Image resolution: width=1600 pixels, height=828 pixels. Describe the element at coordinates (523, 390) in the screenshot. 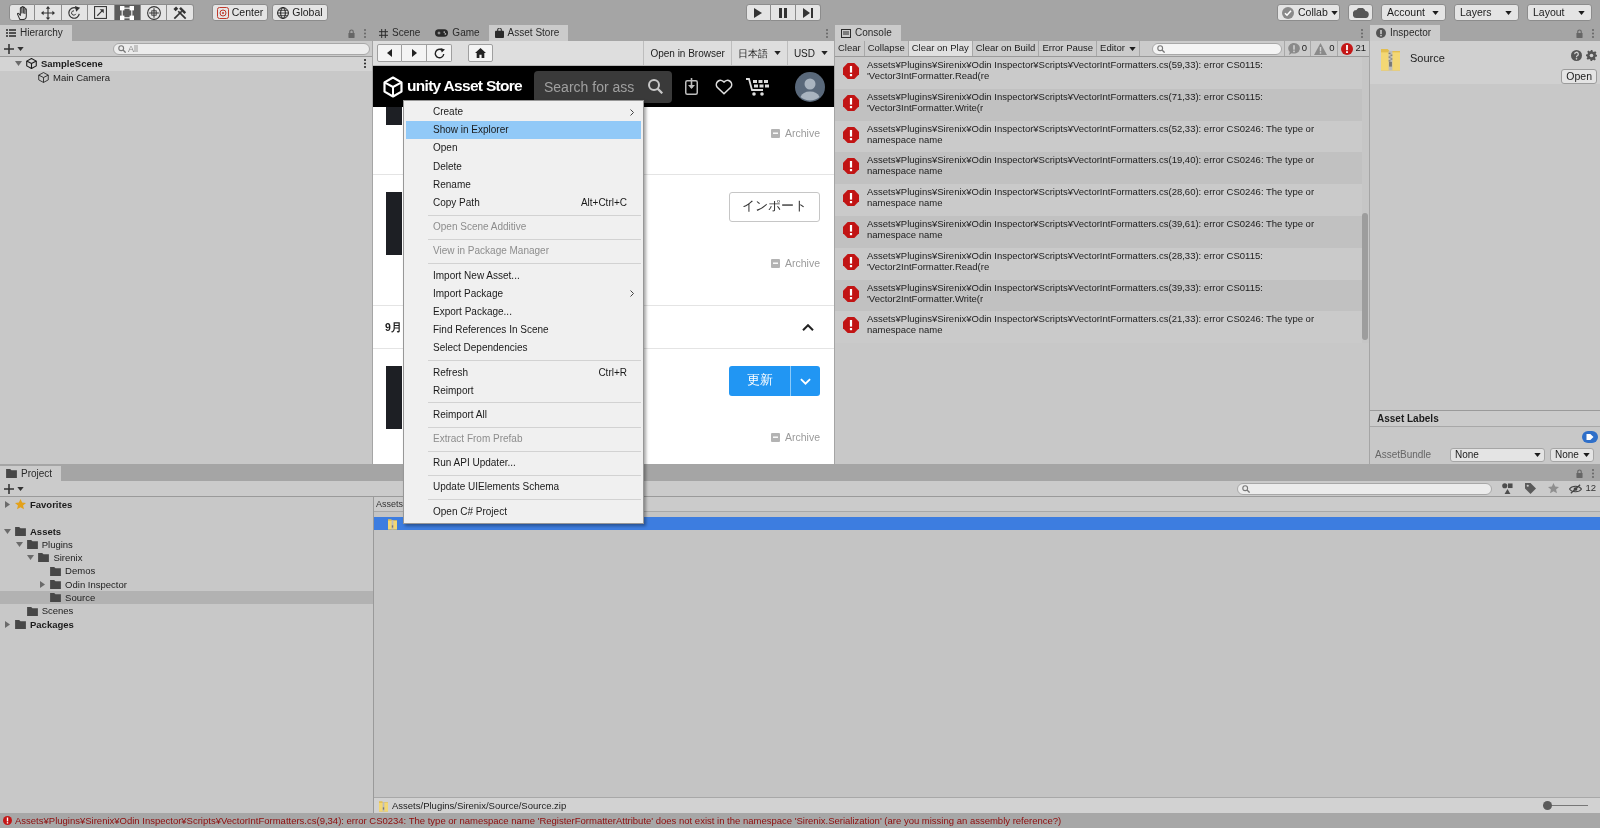

I see `menu-item: Reimport` at that location.